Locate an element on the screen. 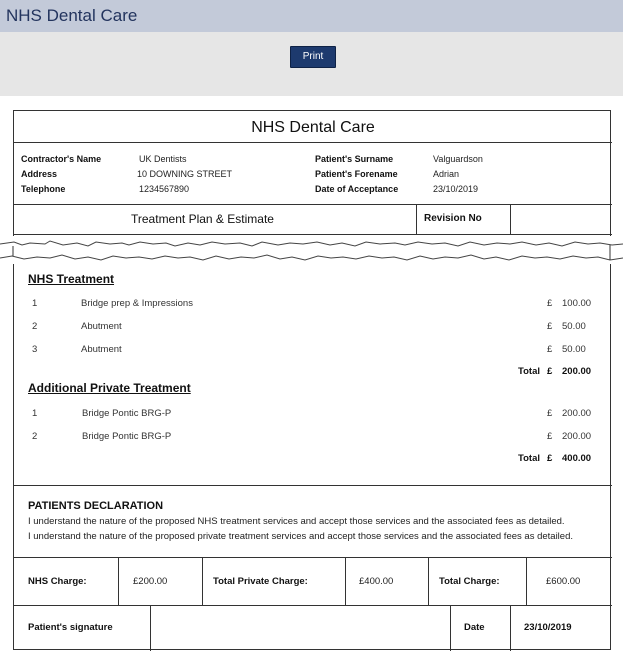  total-charge-label: Total Charge: is located at coordinates (469, 581).